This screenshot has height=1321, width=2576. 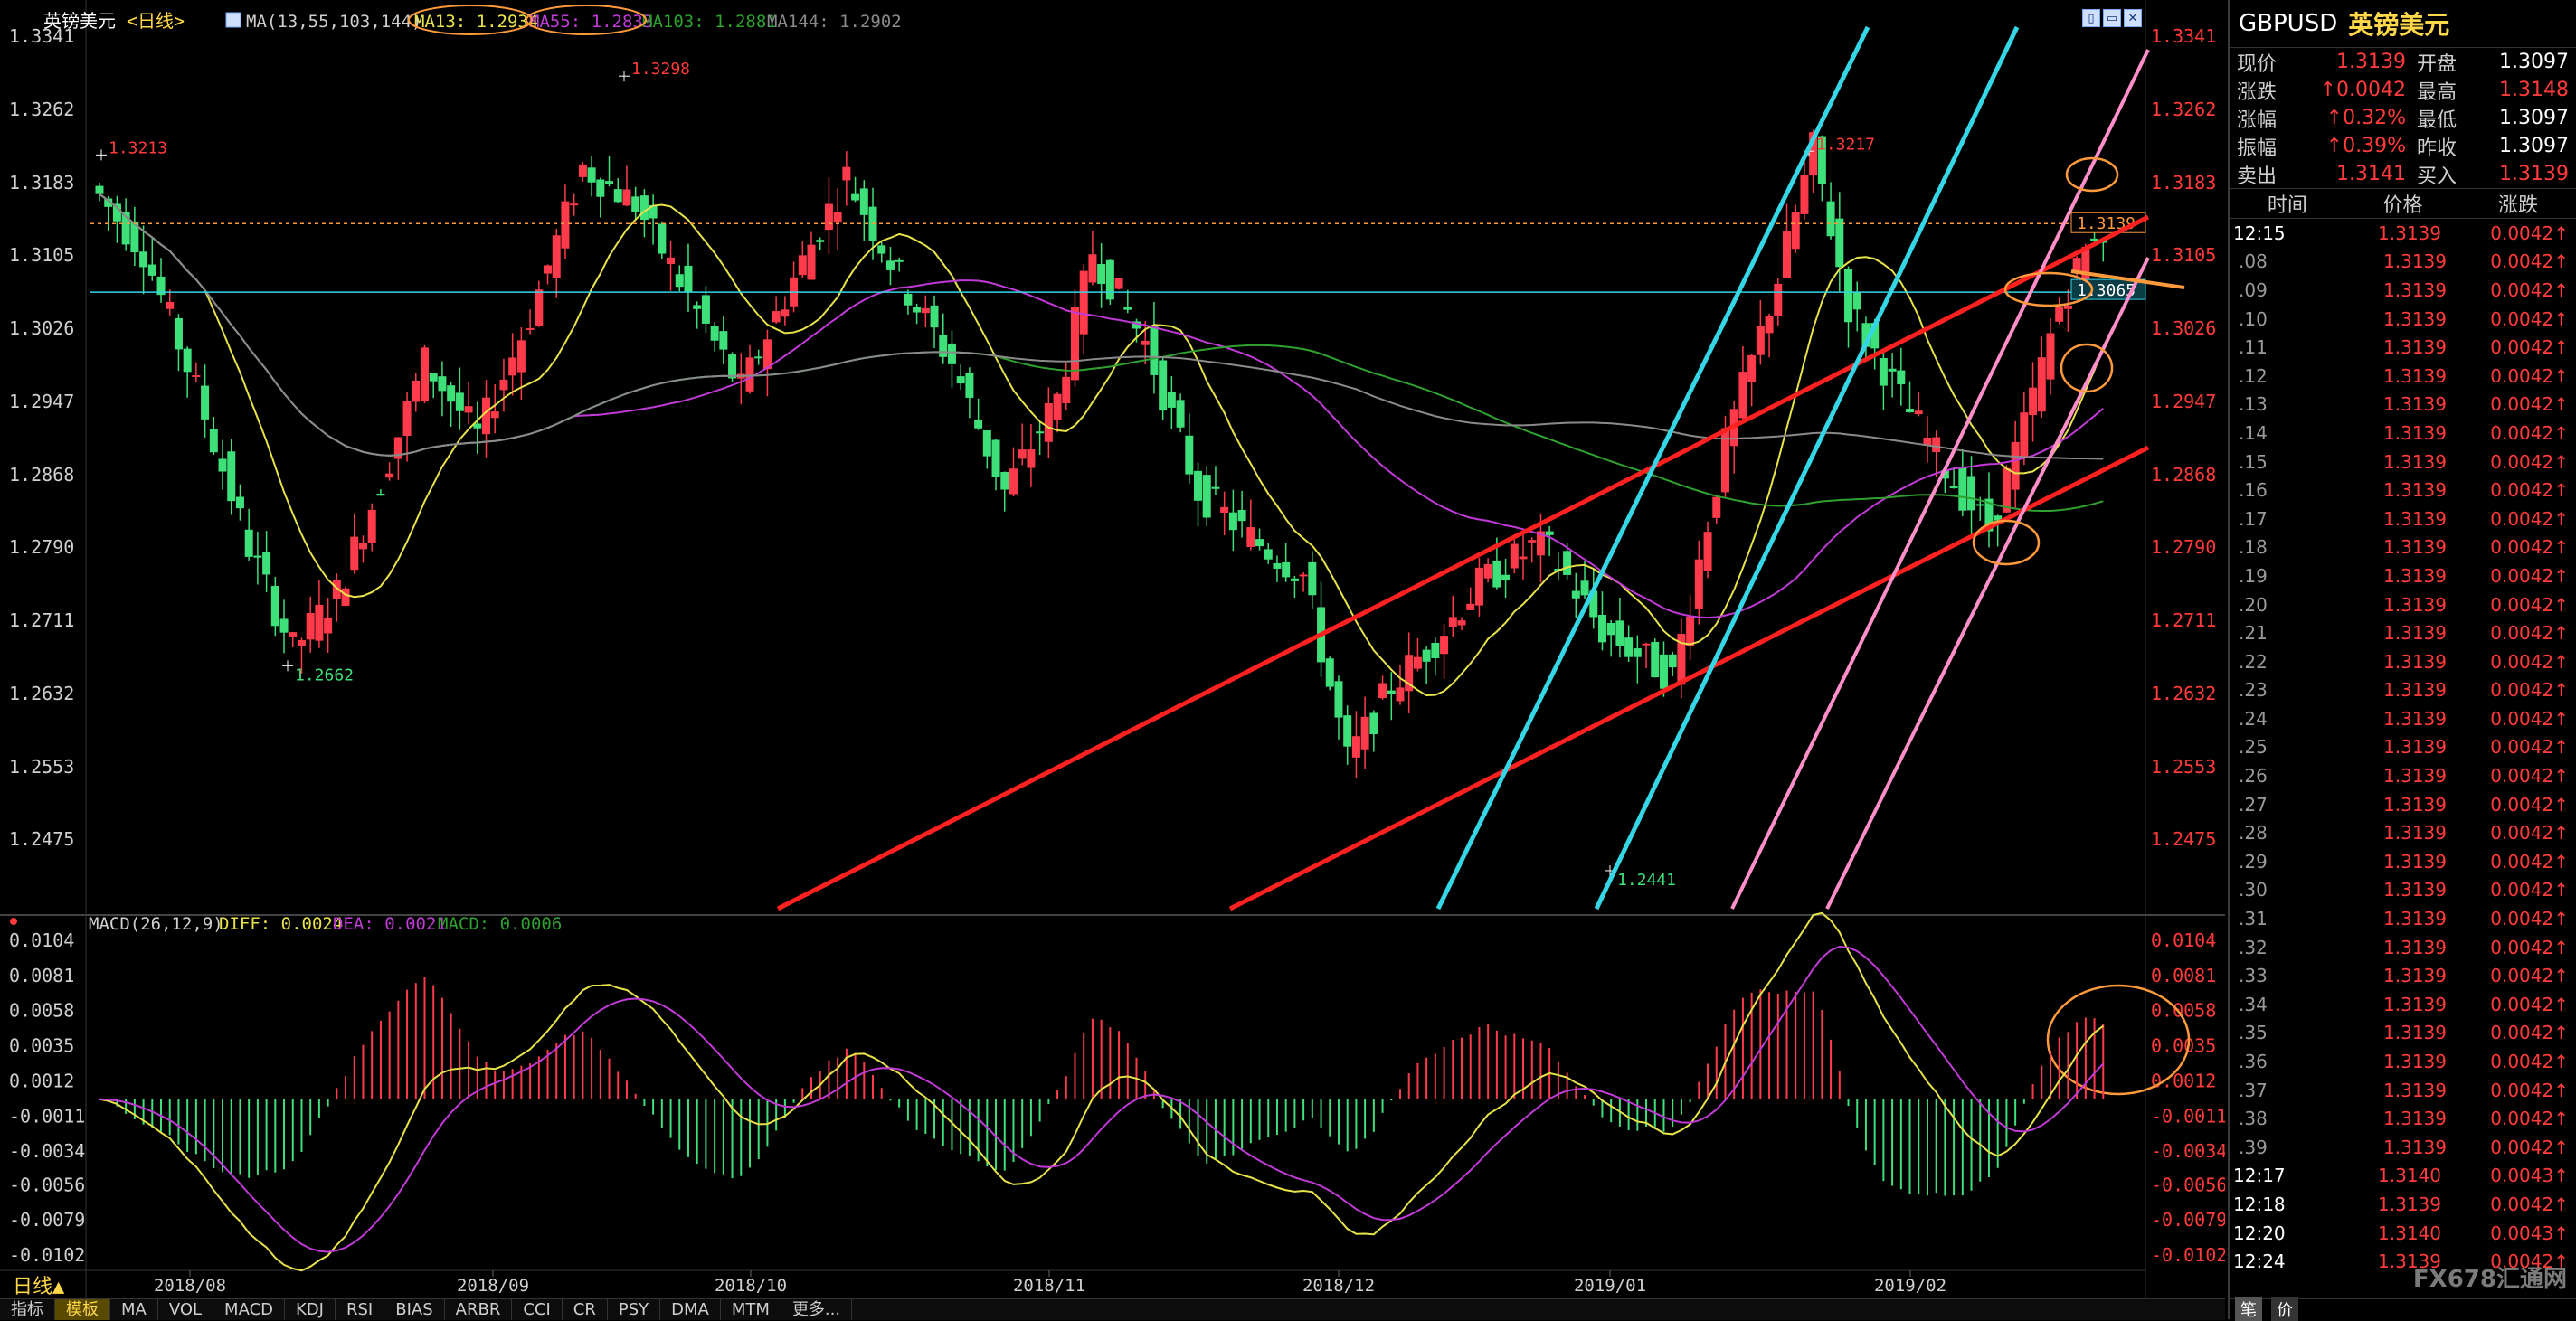 What do you see at coordinates (2133, 18) in the screenshot?
I see `close-icon: ✕` at bounding box center [2133, 18].